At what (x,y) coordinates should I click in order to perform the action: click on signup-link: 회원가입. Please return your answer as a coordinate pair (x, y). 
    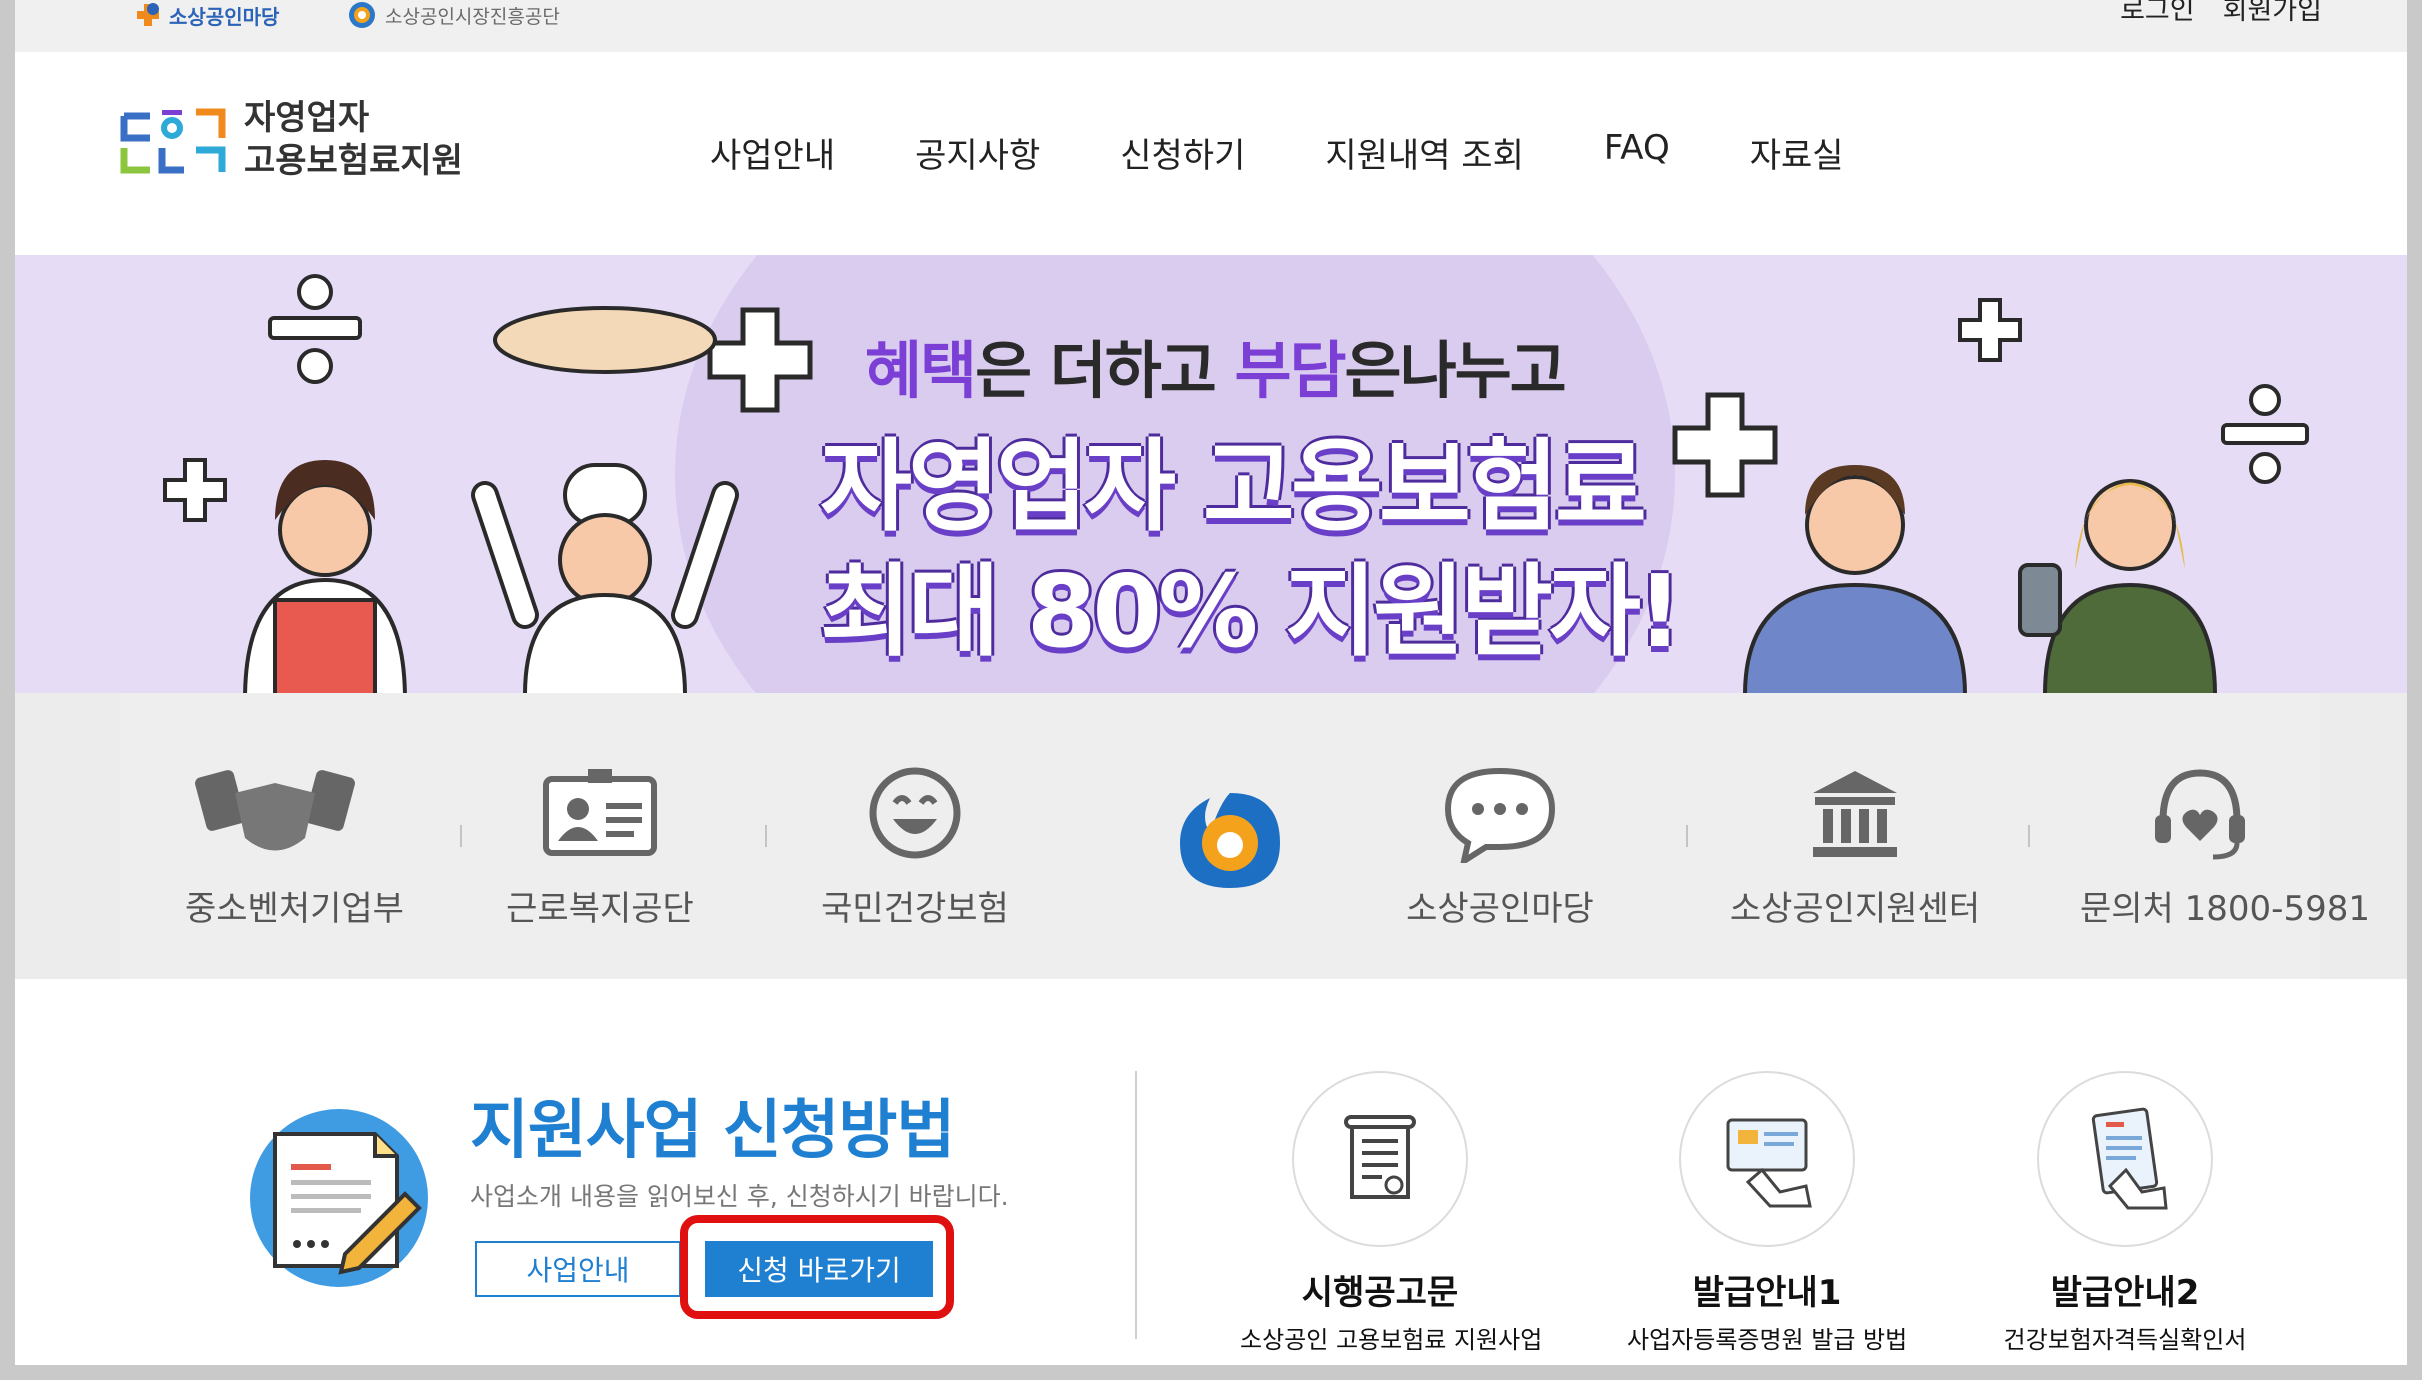
    Looking at the image, I should click on (2272, 13).